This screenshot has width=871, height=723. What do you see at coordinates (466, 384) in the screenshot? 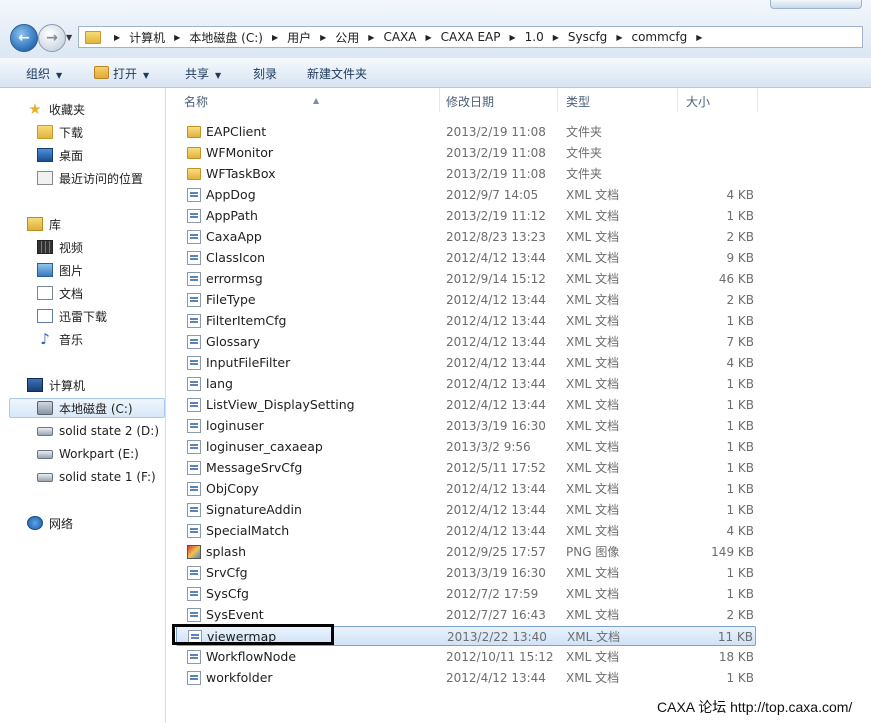
I see `file-row: lang 2012/4/12 13:44 XML 文档 1 KB` at bounding box center [466, 384].